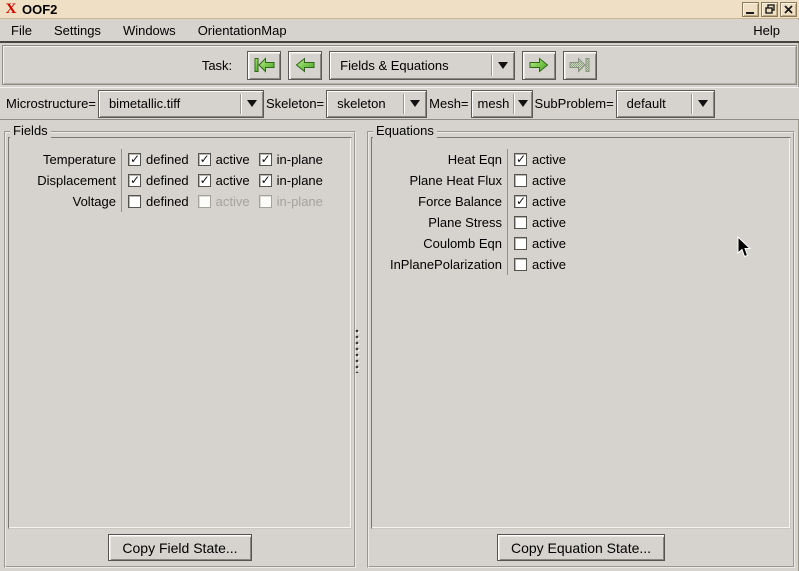 Image resolution: width=799 pixels, height=571 pixels. Describe the element at coordinates (493, 103) in the screenshot. I see `mesh-value: mesh` at that location.